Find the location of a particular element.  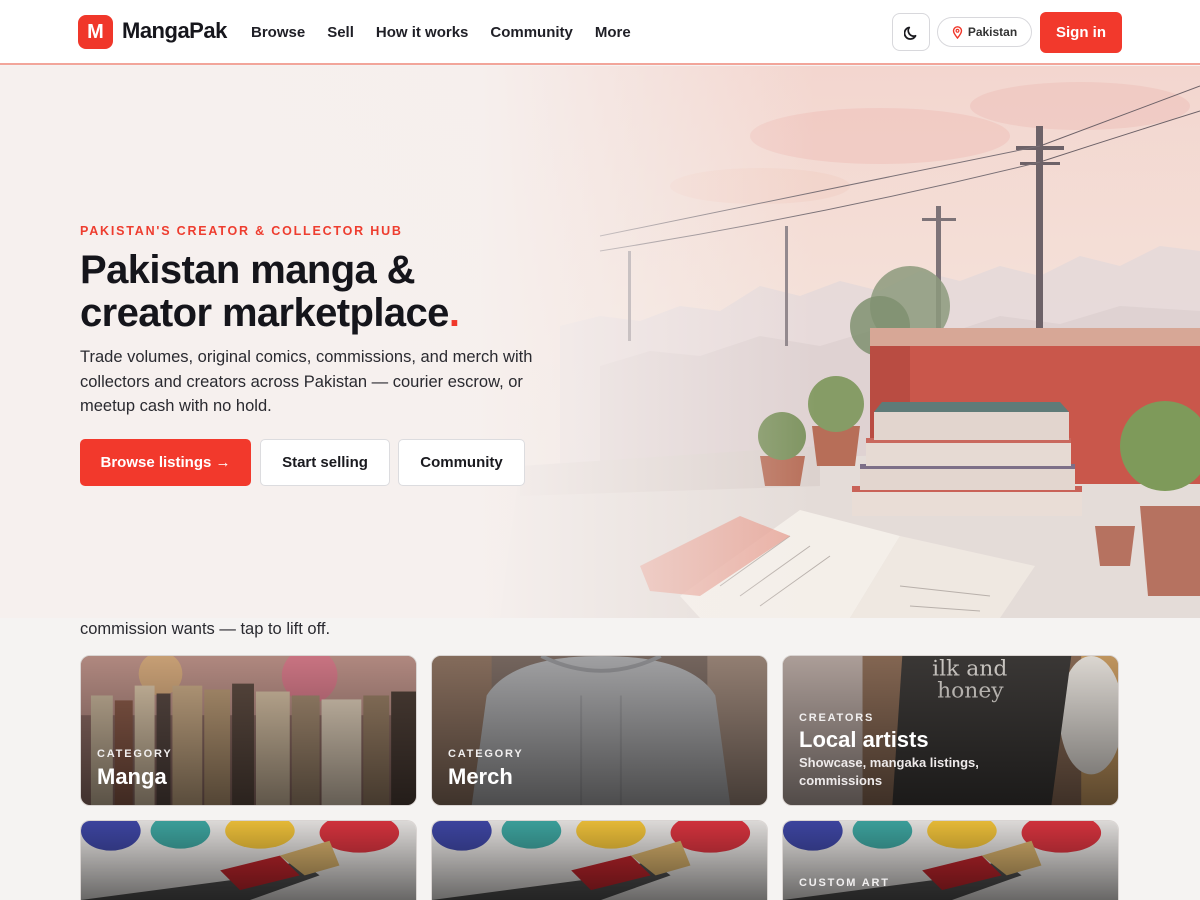

nav-browse: Browse is located at coordinates (278, 32).